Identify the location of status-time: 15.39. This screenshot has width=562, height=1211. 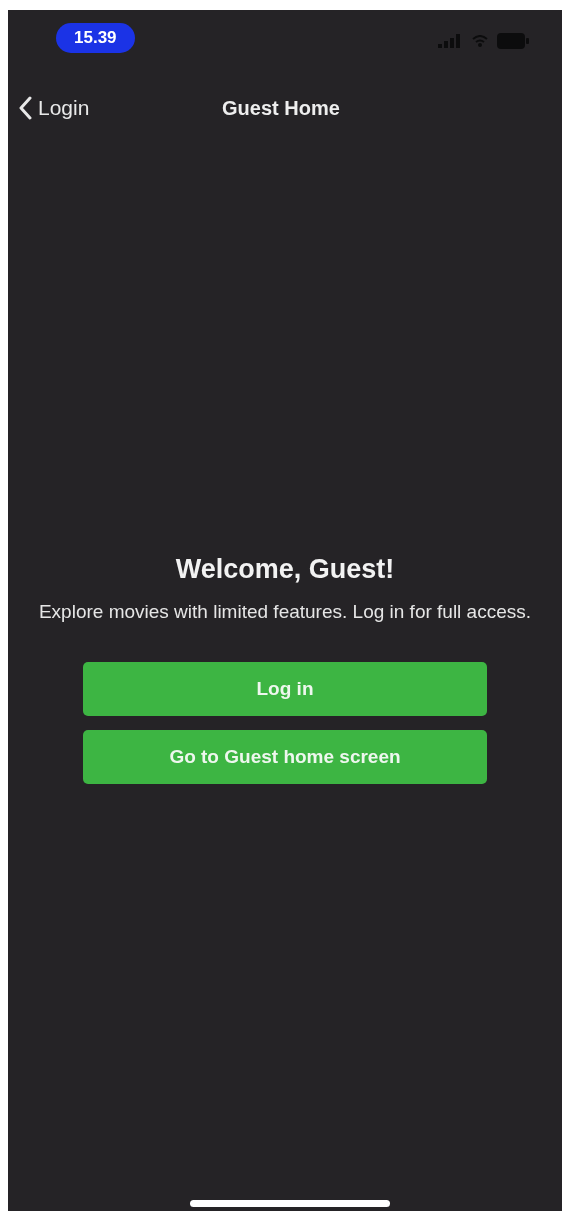
(95, 38).